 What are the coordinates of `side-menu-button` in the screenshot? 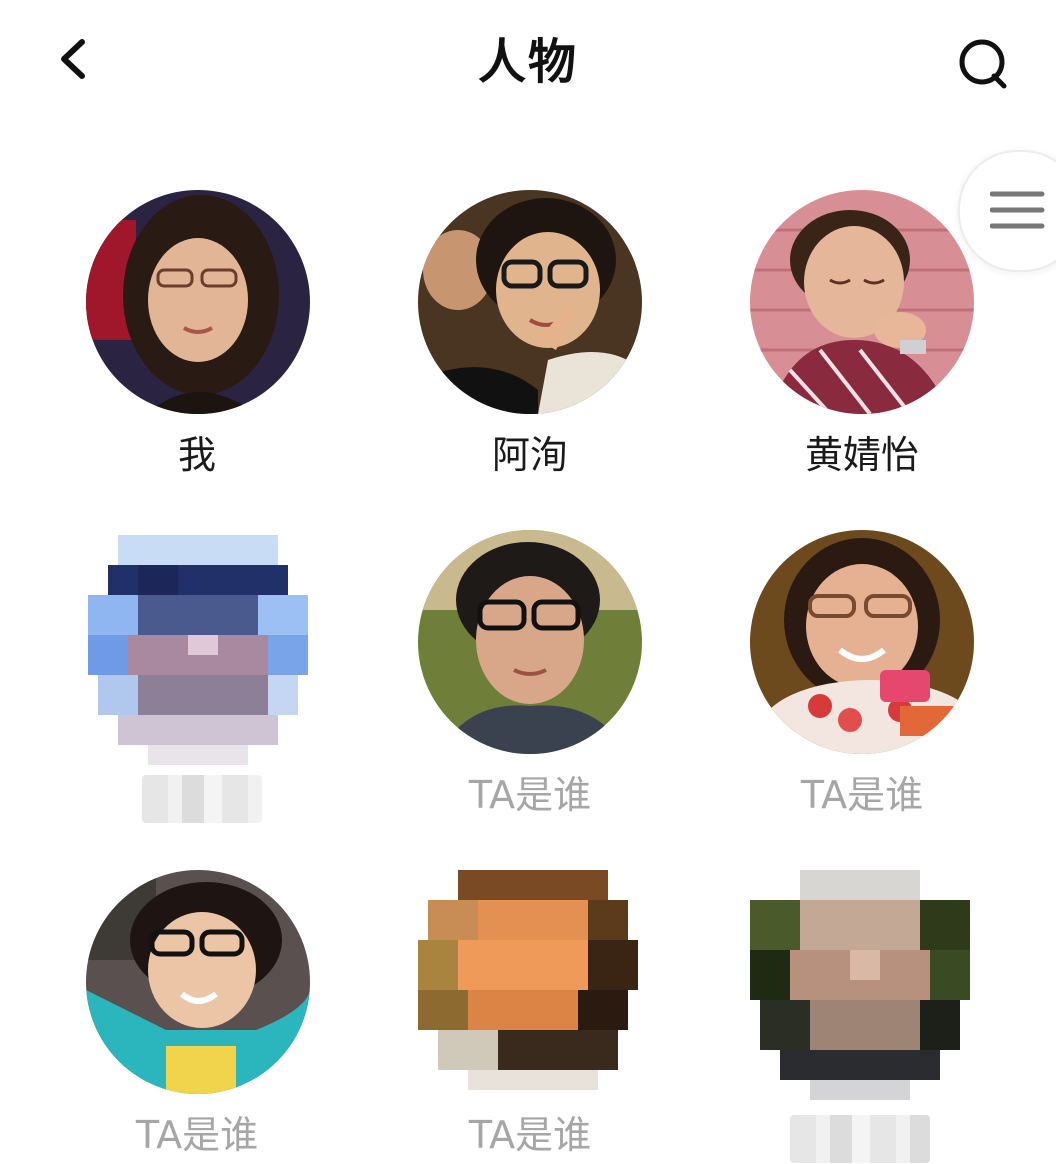 It's located at (1007, 211).